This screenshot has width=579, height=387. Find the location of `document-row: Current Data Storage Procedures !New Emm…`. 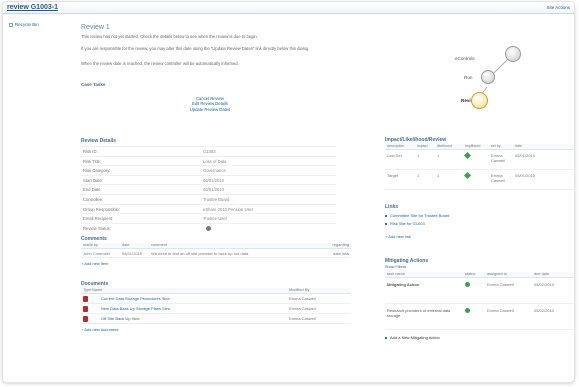

document-row: Current Data Storage Procedures !New Emm… is located at coordinates (216, 299).